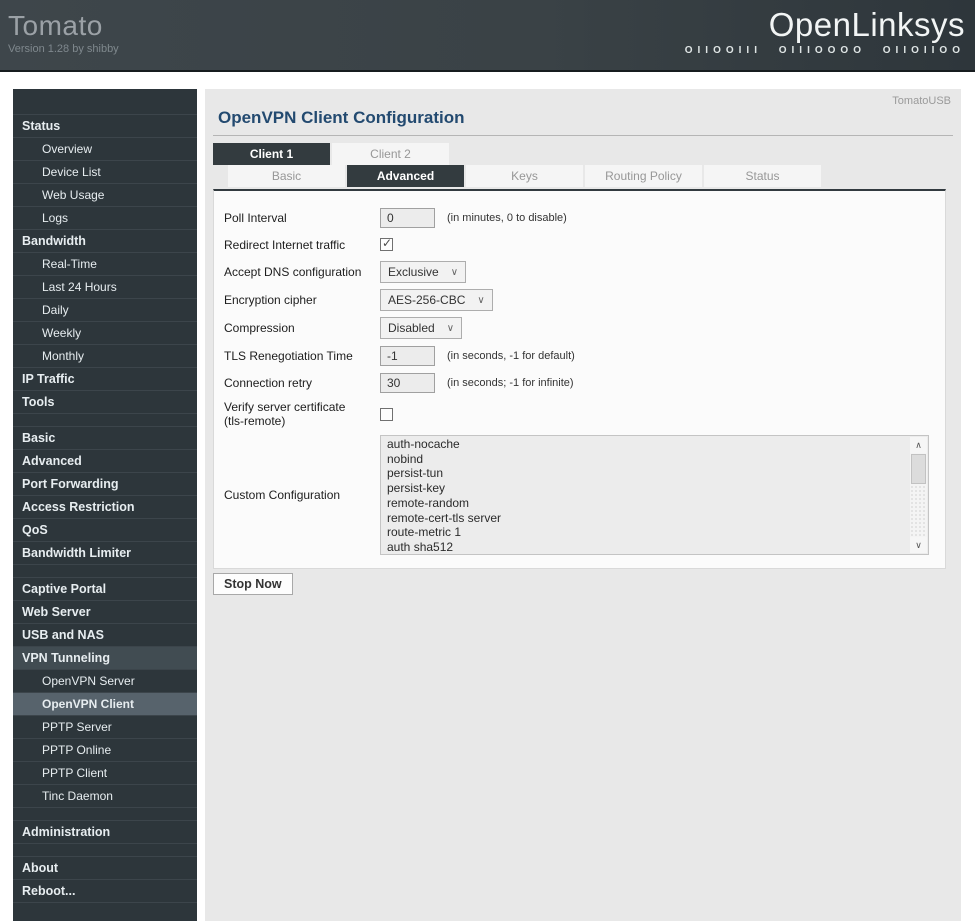 This screenshot has height=921, width=975. I want to click on client-tabs: Client 1 Client 2, so click(332, 154).